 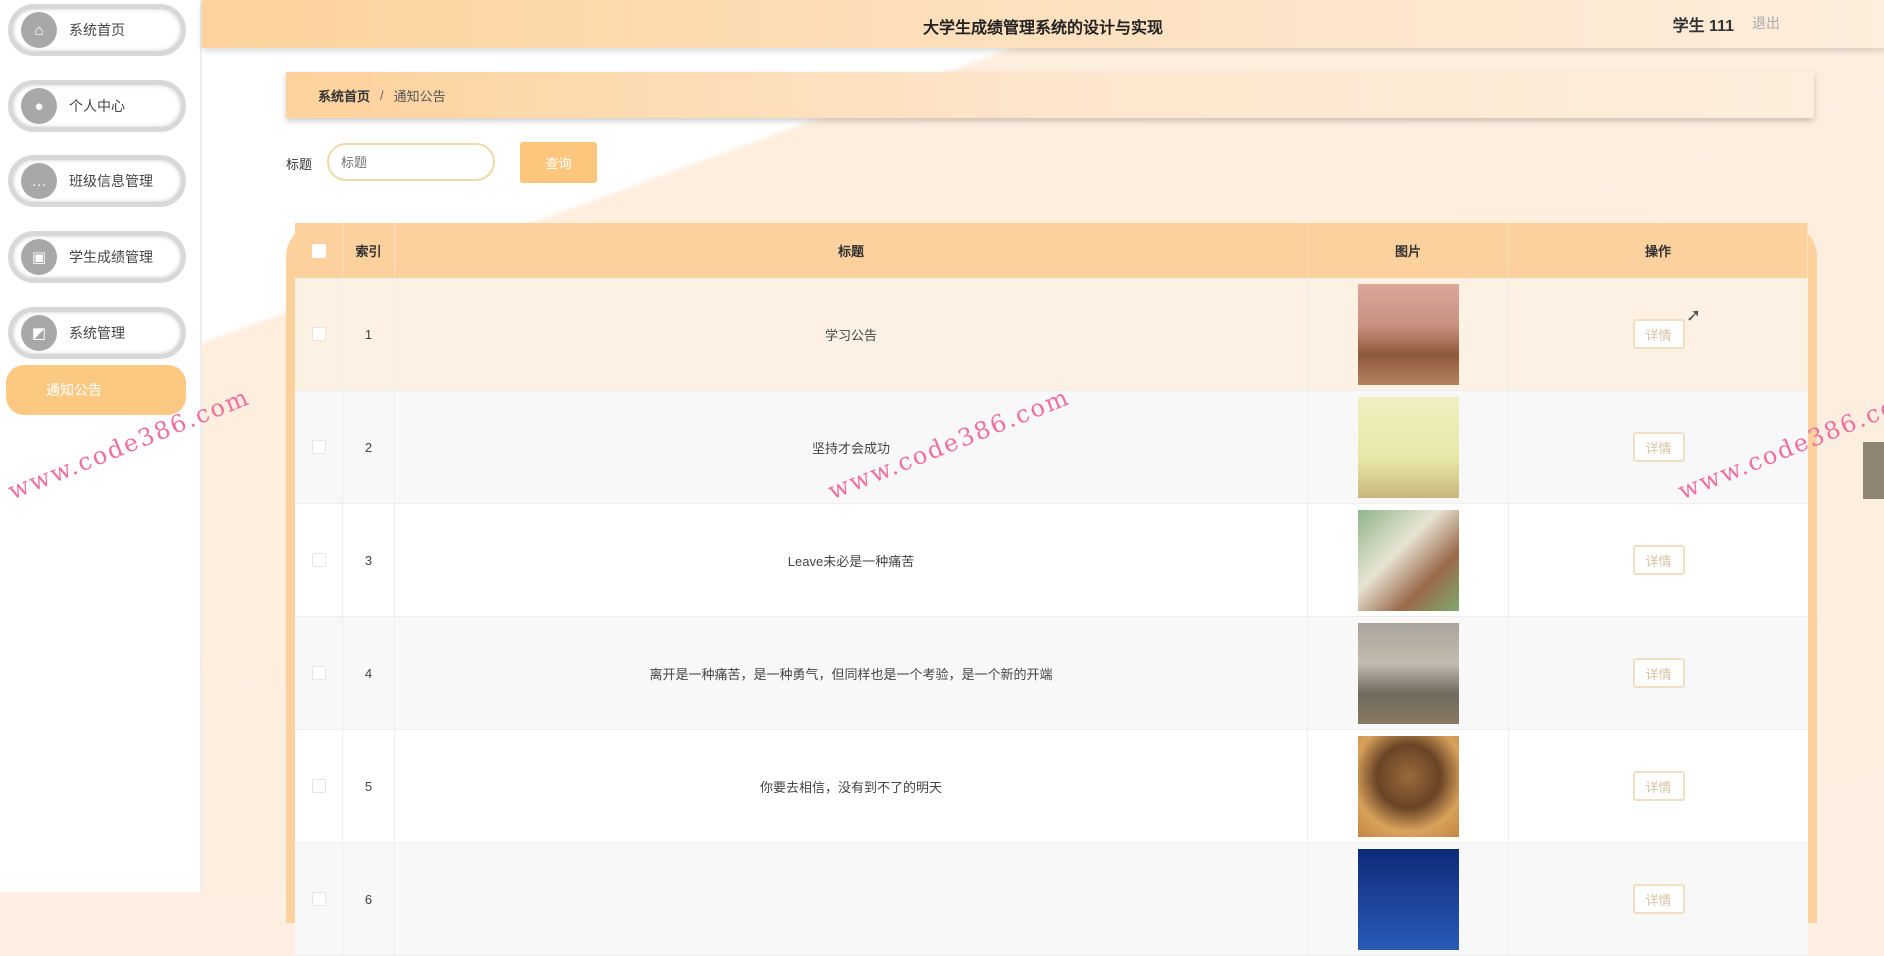 I want to click on select-all-checkbox, so click(x=318, y=250).